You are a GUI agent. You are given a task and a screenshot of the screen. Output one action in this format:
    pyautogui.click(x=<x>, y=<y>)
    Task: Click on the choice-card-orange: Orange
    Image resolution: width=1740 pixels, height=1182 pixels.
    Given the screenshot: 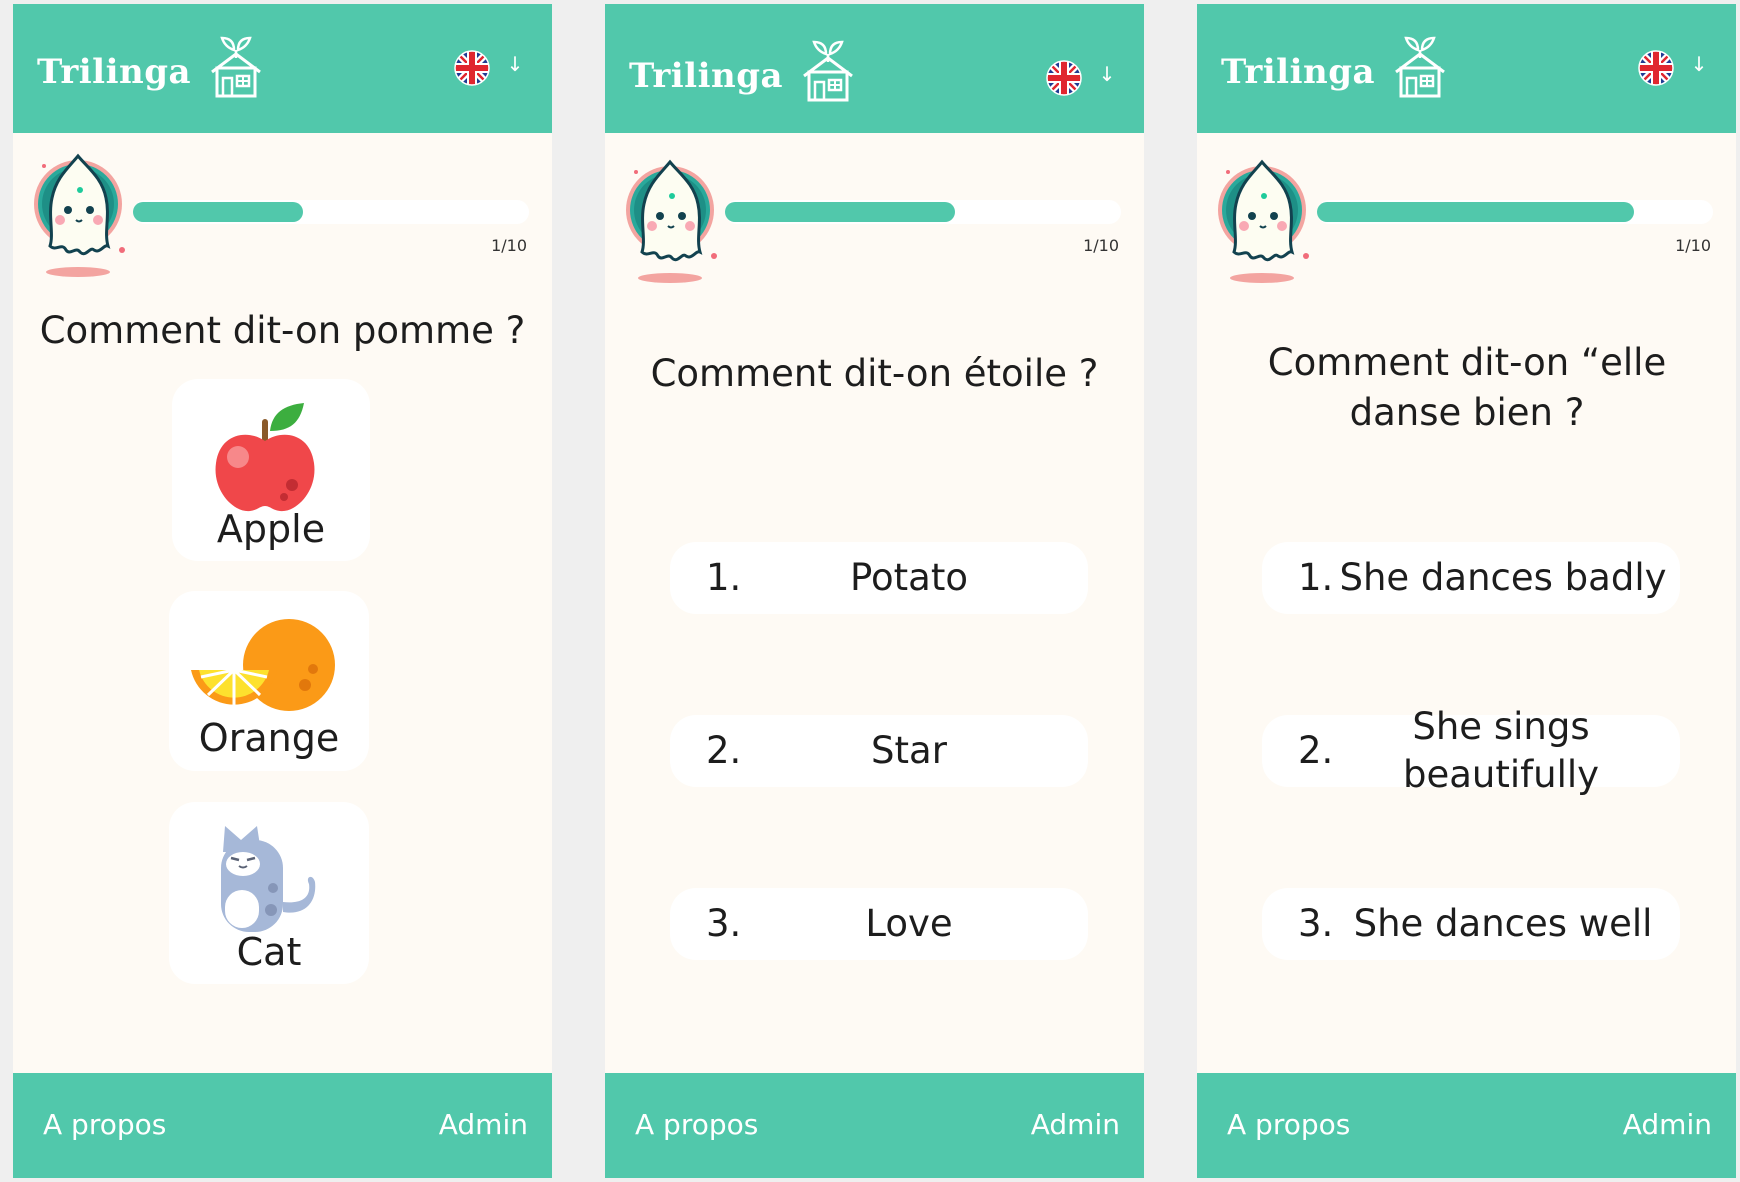 What is the action you would take?
    pyautogui.click(x=269, y=681)
    